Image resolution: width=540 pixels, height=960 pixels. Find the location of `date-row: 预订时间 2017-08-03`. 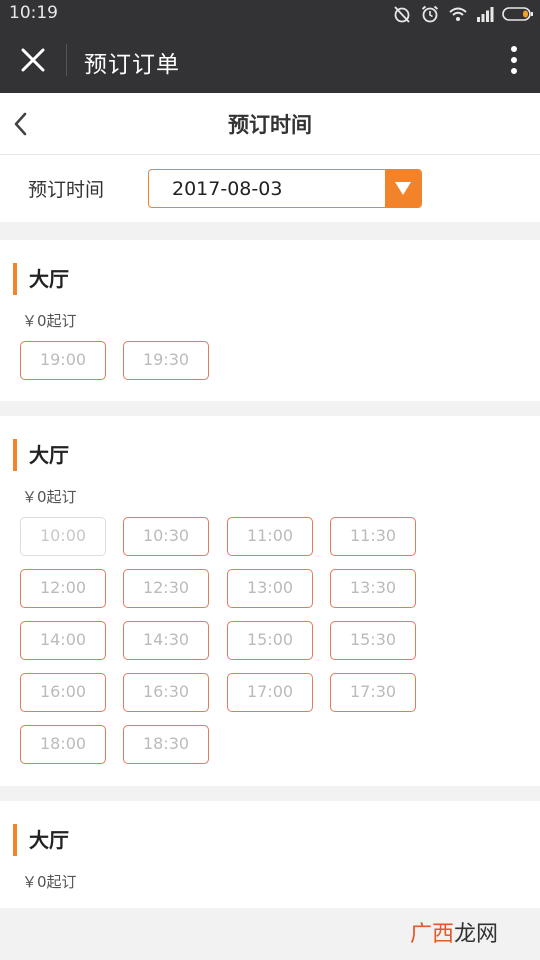

date-row: 预订时间 2017-08-03 is located at coordinates (270, 188).